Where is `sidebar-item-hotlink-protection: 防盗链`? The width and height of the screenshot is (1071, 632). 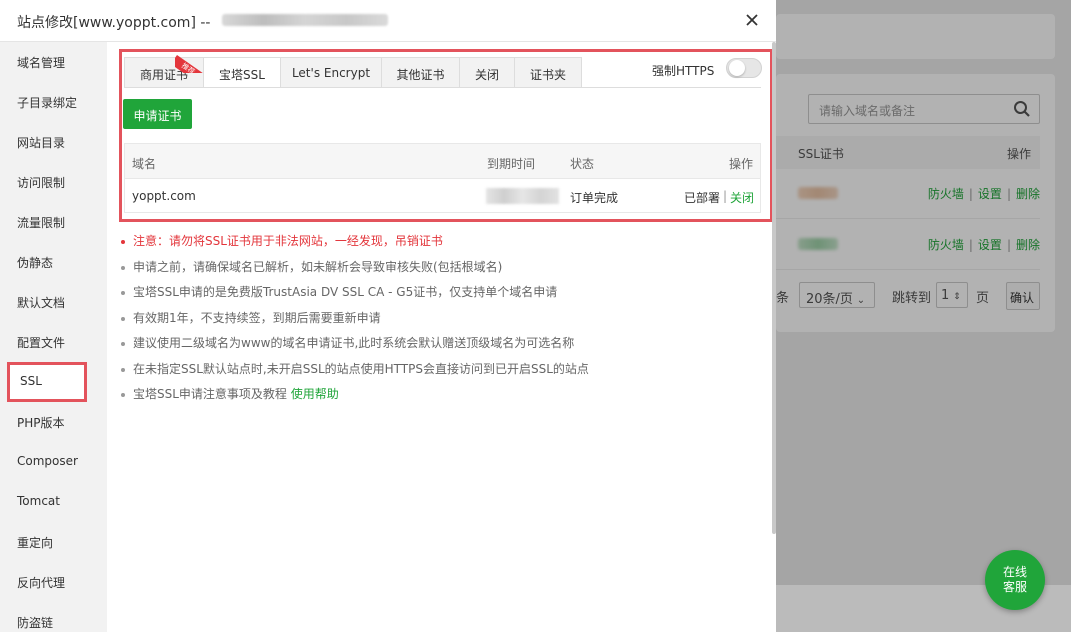 sidebar-item-hotlink-protection: 防盗链 is located at coordinates (53, 617).